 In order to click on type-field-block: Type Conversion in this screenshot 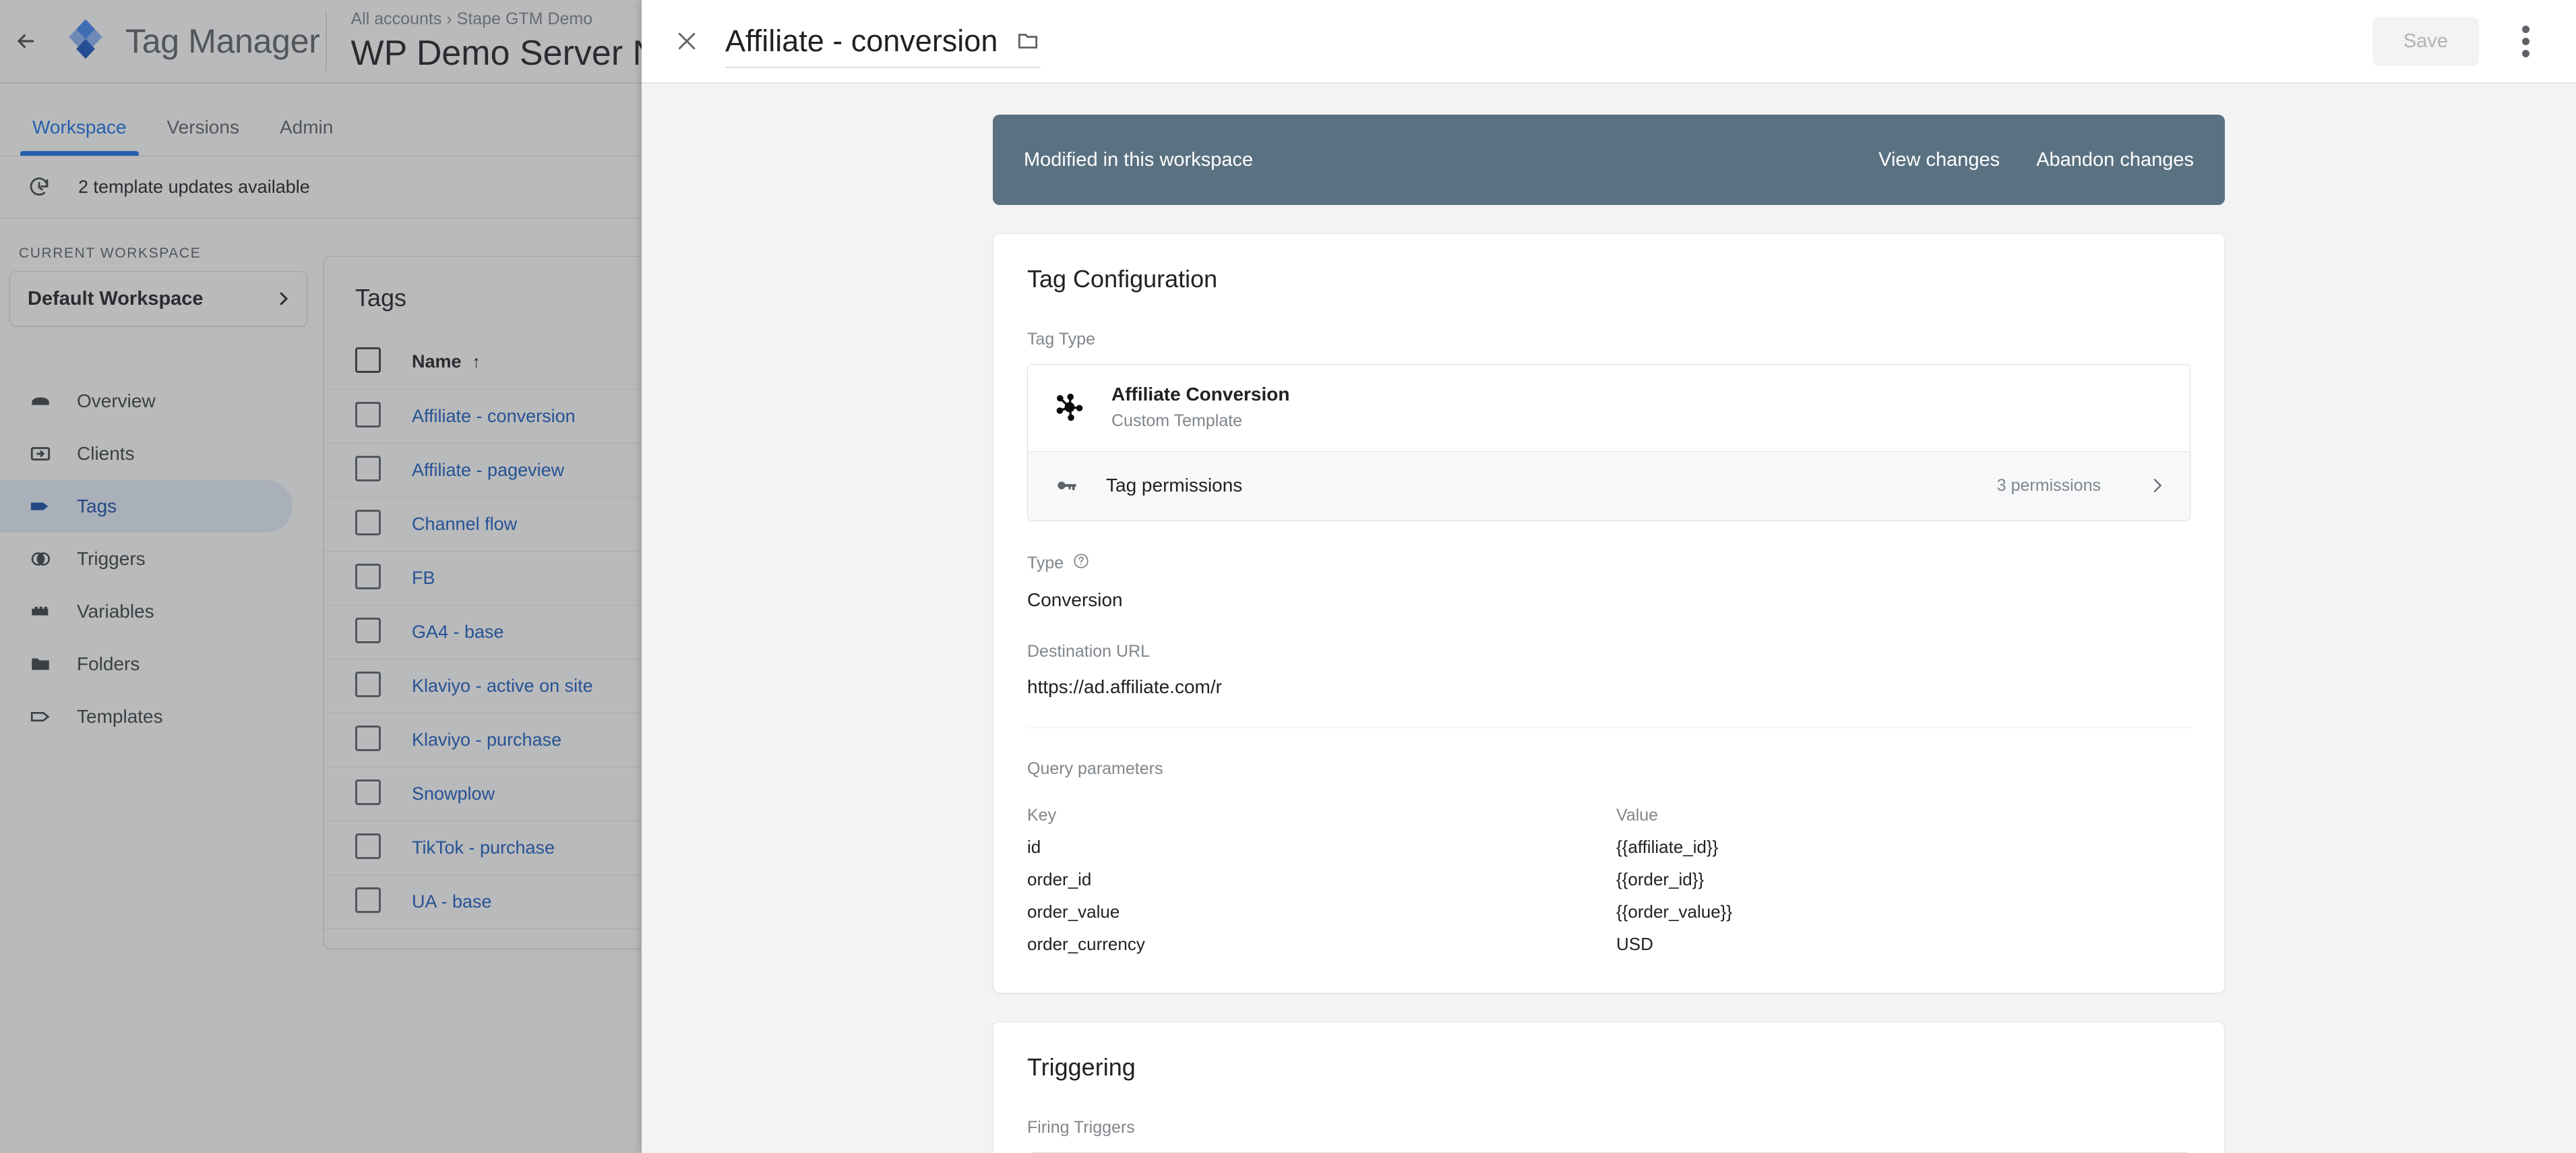, I will do `click(1608, 581)`.